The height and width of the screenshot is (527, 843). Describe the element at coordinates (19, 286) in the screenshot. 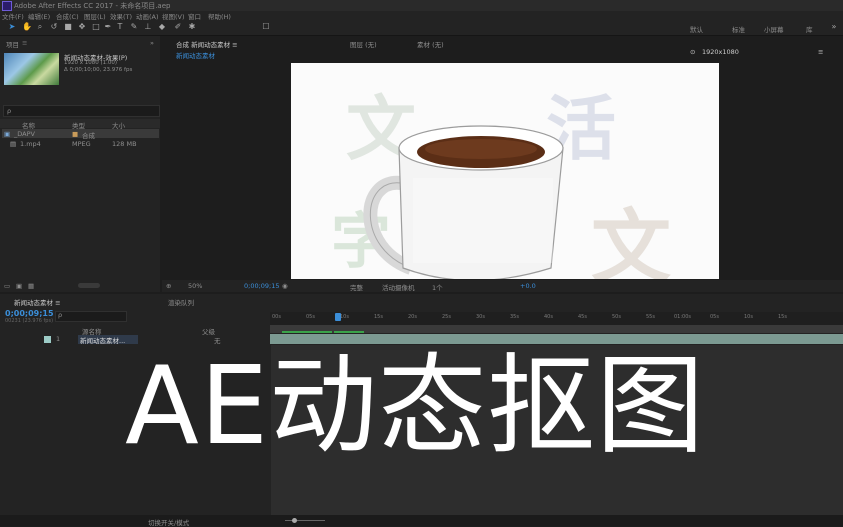

I see `new-folder-icon: ▣` at that location.